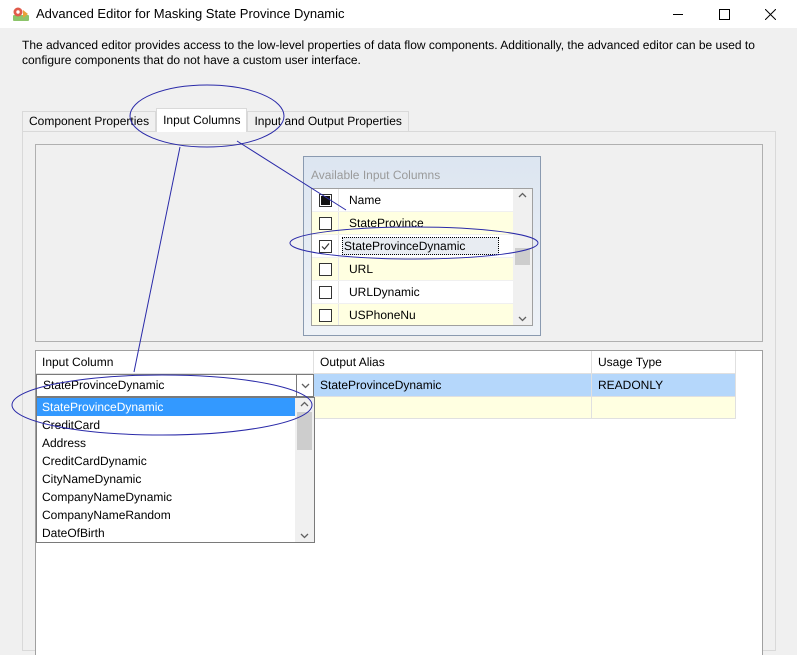  Describe the element at coordinates (453, 385) in the screenshot. I see `table-cell: StateProvinceDynamic` at that location.